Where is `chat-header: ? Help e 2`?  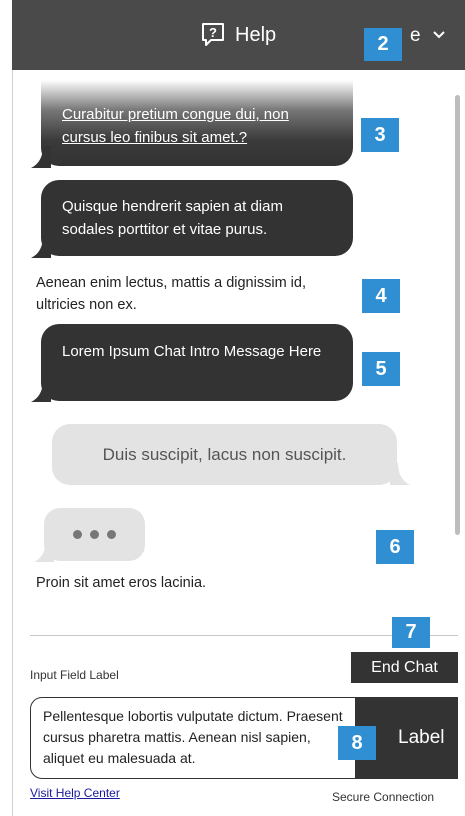
chat-header: ? Help e 2 is located at coordinates (238, 35).